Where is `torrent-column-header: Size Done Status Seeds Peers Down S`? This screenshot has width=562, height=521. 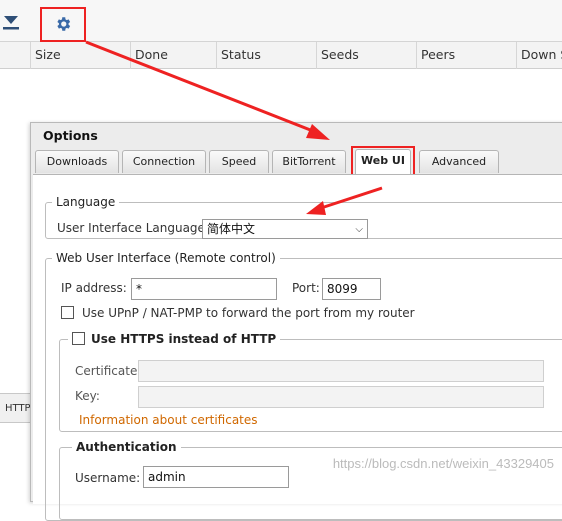
torrent-column-header: Size Done Status Seeds Peers Down S is located at coordinates (281, 55).